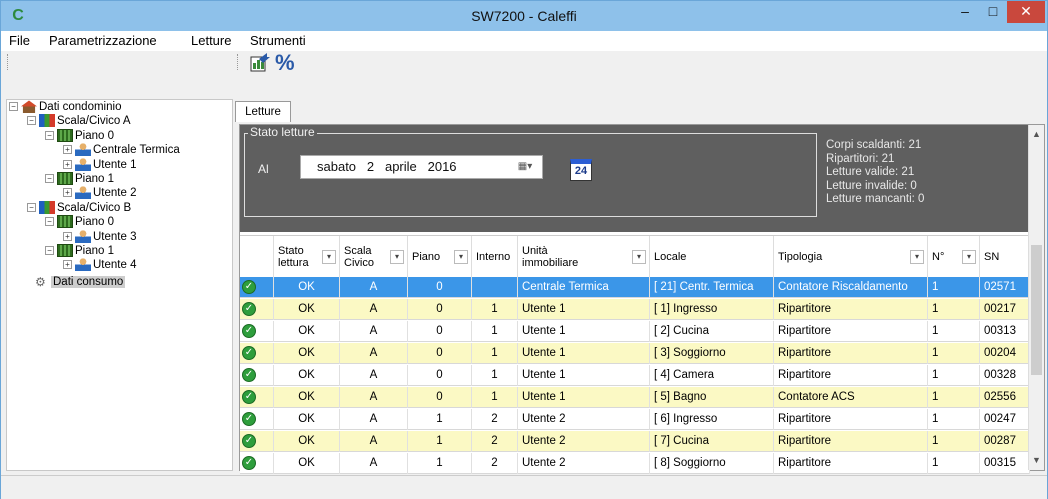 The width and height of the screenshot is (1048, 499). Describe the element at coordinates (307, 257) in the screenshot. I see `header-stato-lettura: Stato lettura ▾` at that location.